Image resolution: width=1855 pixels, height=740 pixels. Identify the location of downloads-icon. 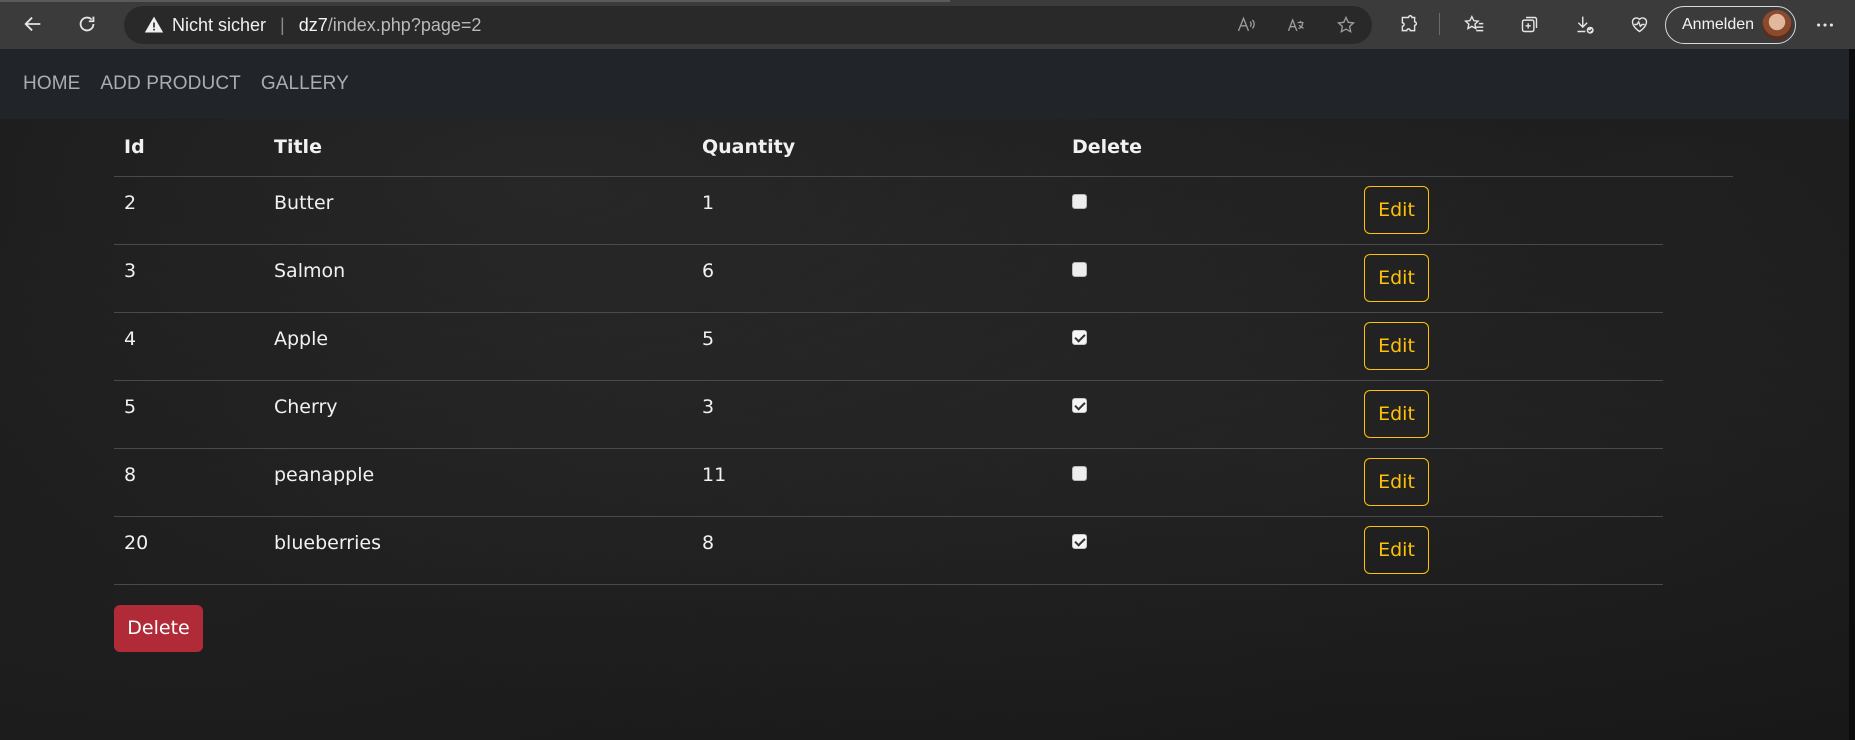
(1585, 25).